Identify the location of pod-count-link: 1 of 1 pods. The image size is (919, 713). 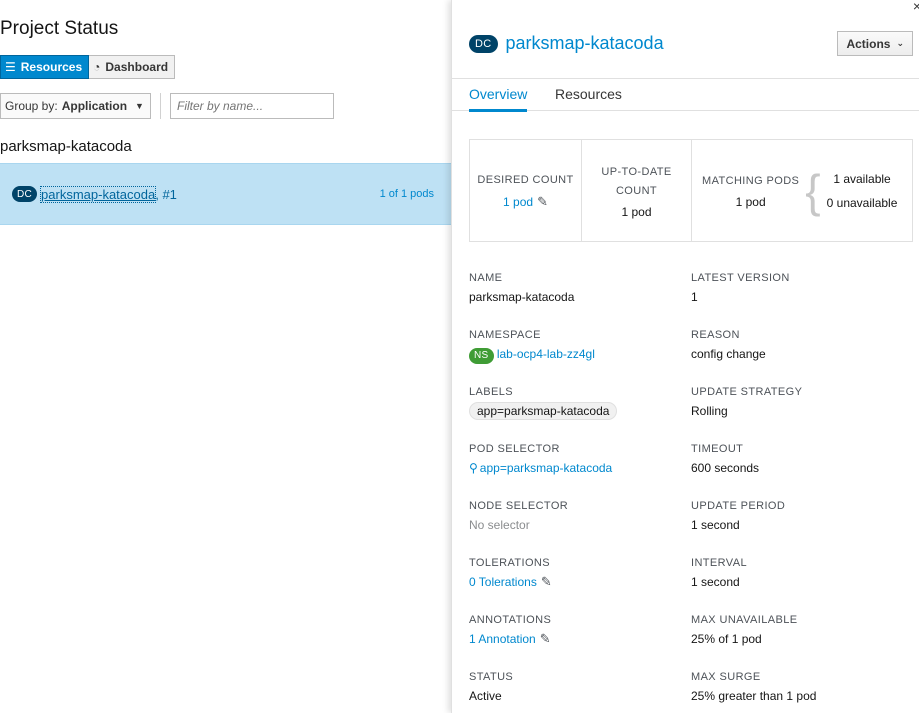
(407, 194).